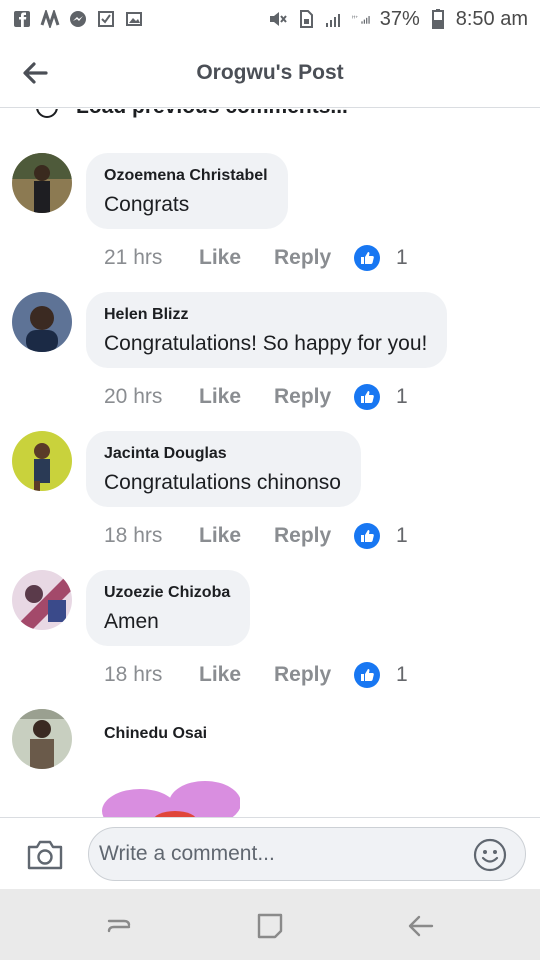 The width and height of the screenshot is (540, 960). I want to click on home-icon, so click(270, 926).